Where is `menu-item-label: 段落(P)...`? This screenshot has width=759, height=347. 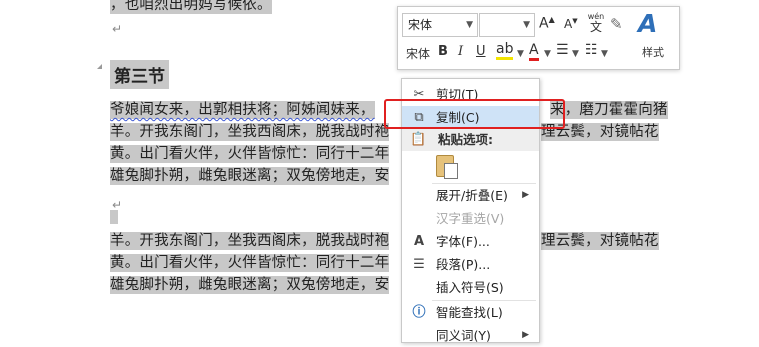
menu-item-label: 段落(P)... is located at coordinates (463, 264).